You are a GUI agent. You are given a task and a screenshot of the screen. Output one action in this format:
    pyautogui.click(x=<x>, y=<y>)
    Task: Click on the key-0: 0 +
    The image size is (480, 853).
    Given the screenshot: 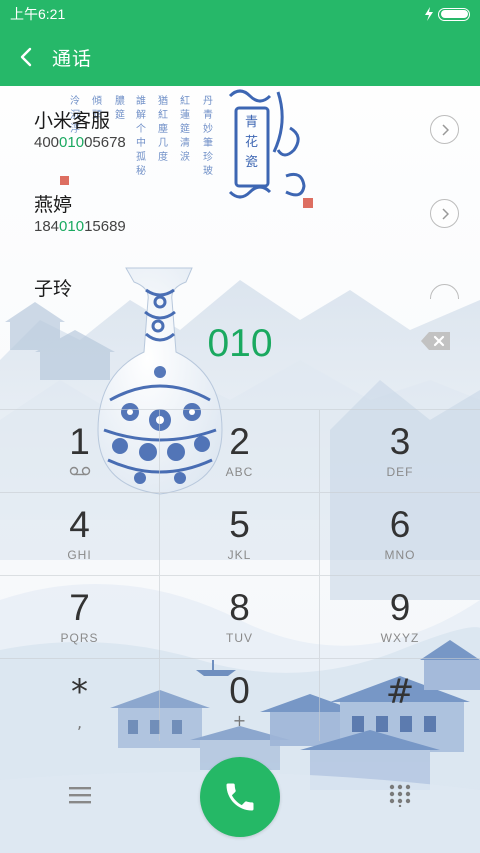 What is the action you would take?
    pyautogui.click(x=240, y=699)
    